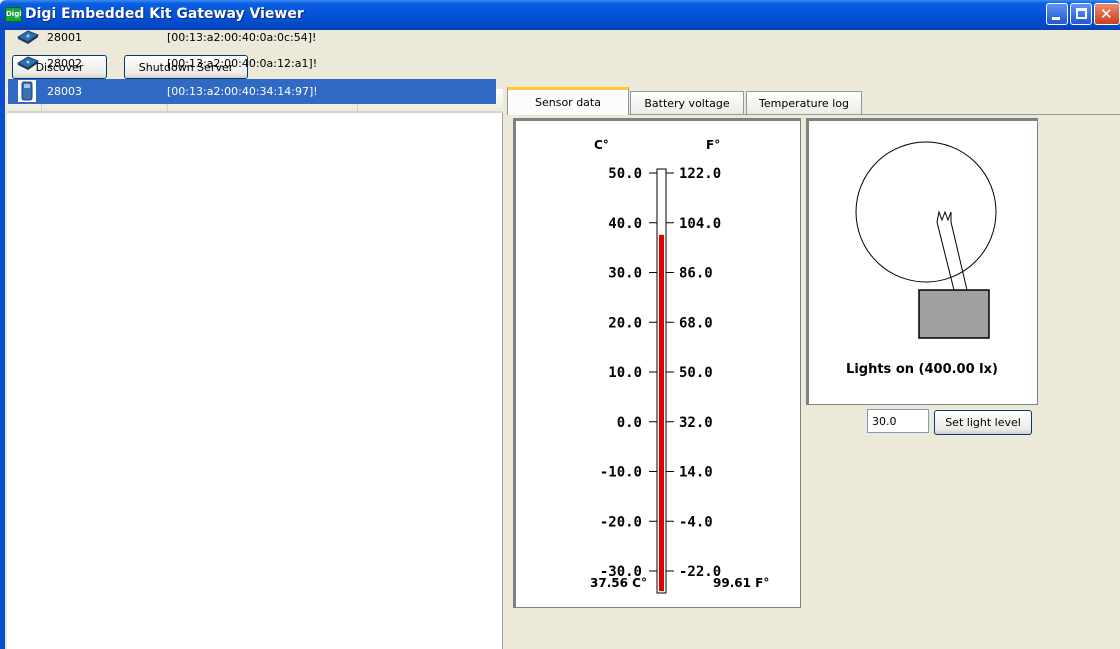 The width and height of the screenshot is (1120, 649). What do you see at coordinates (27, 91) in the screenshot?
I see `sensor-device-icon` at bounding box center [27, 91].